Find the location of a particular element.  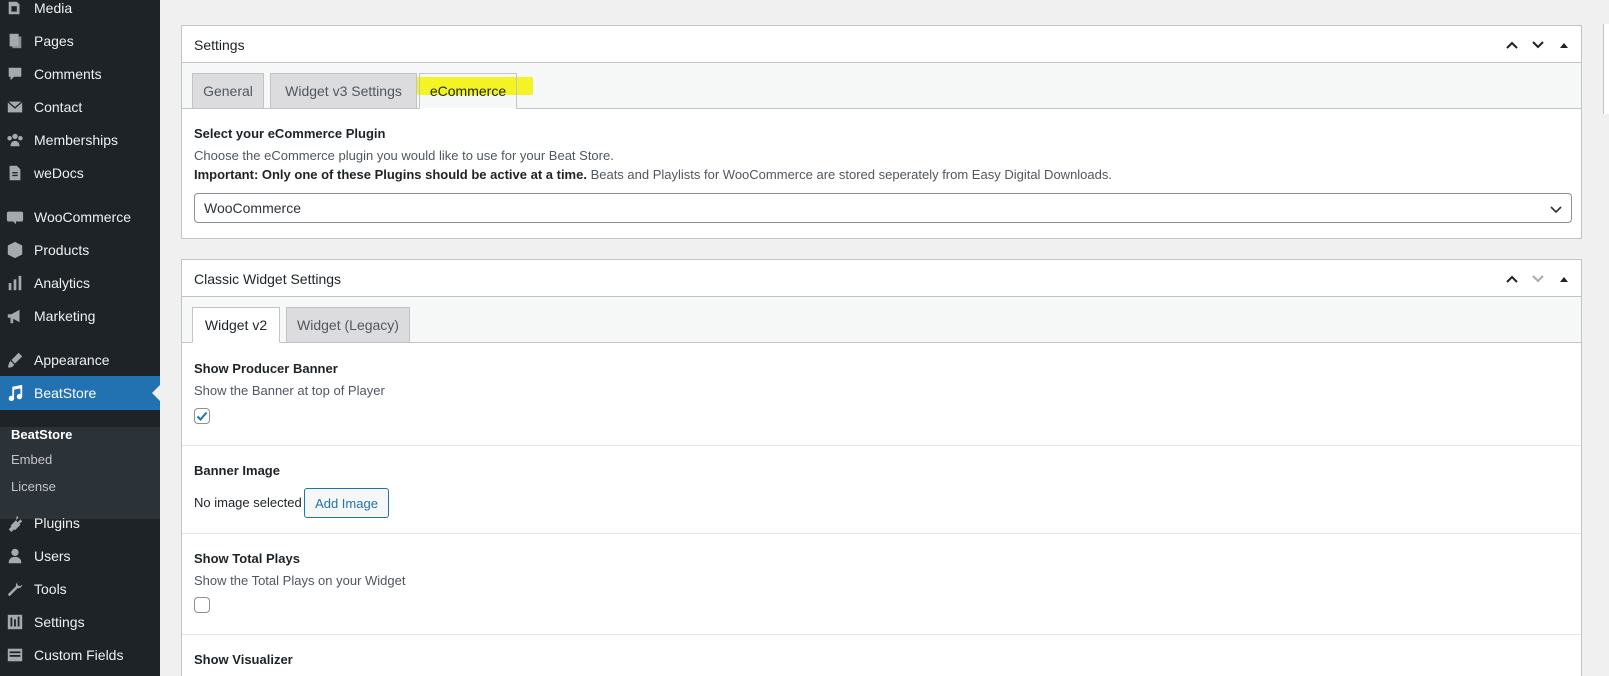

select-value: WooCommerce is located at coordinates (252, 208).